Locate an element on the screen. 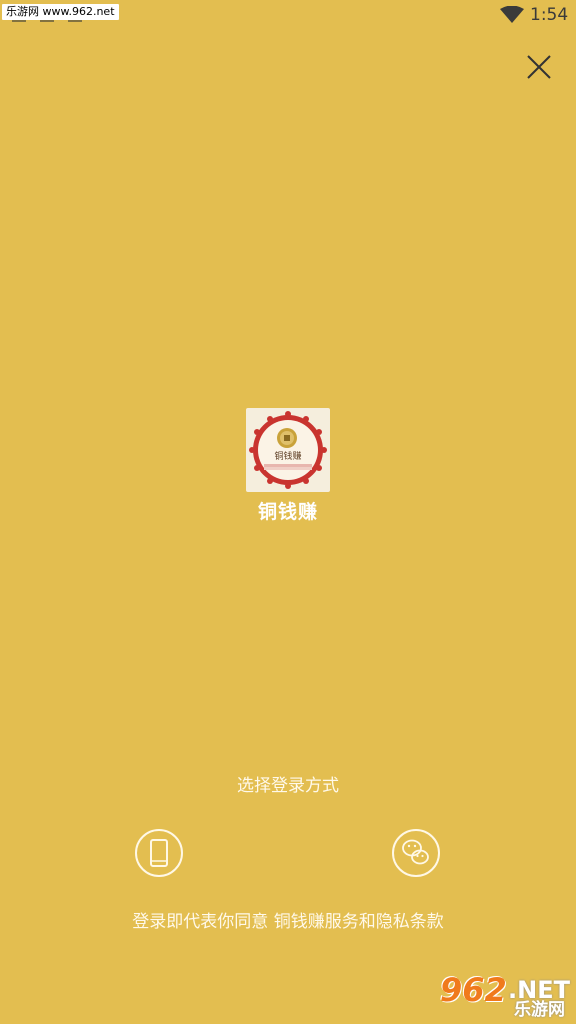 Image resolution: width=576 pixels, height=1024 pixels. login-method-title: 选择登录方式 is located at coordinates (288, 786).